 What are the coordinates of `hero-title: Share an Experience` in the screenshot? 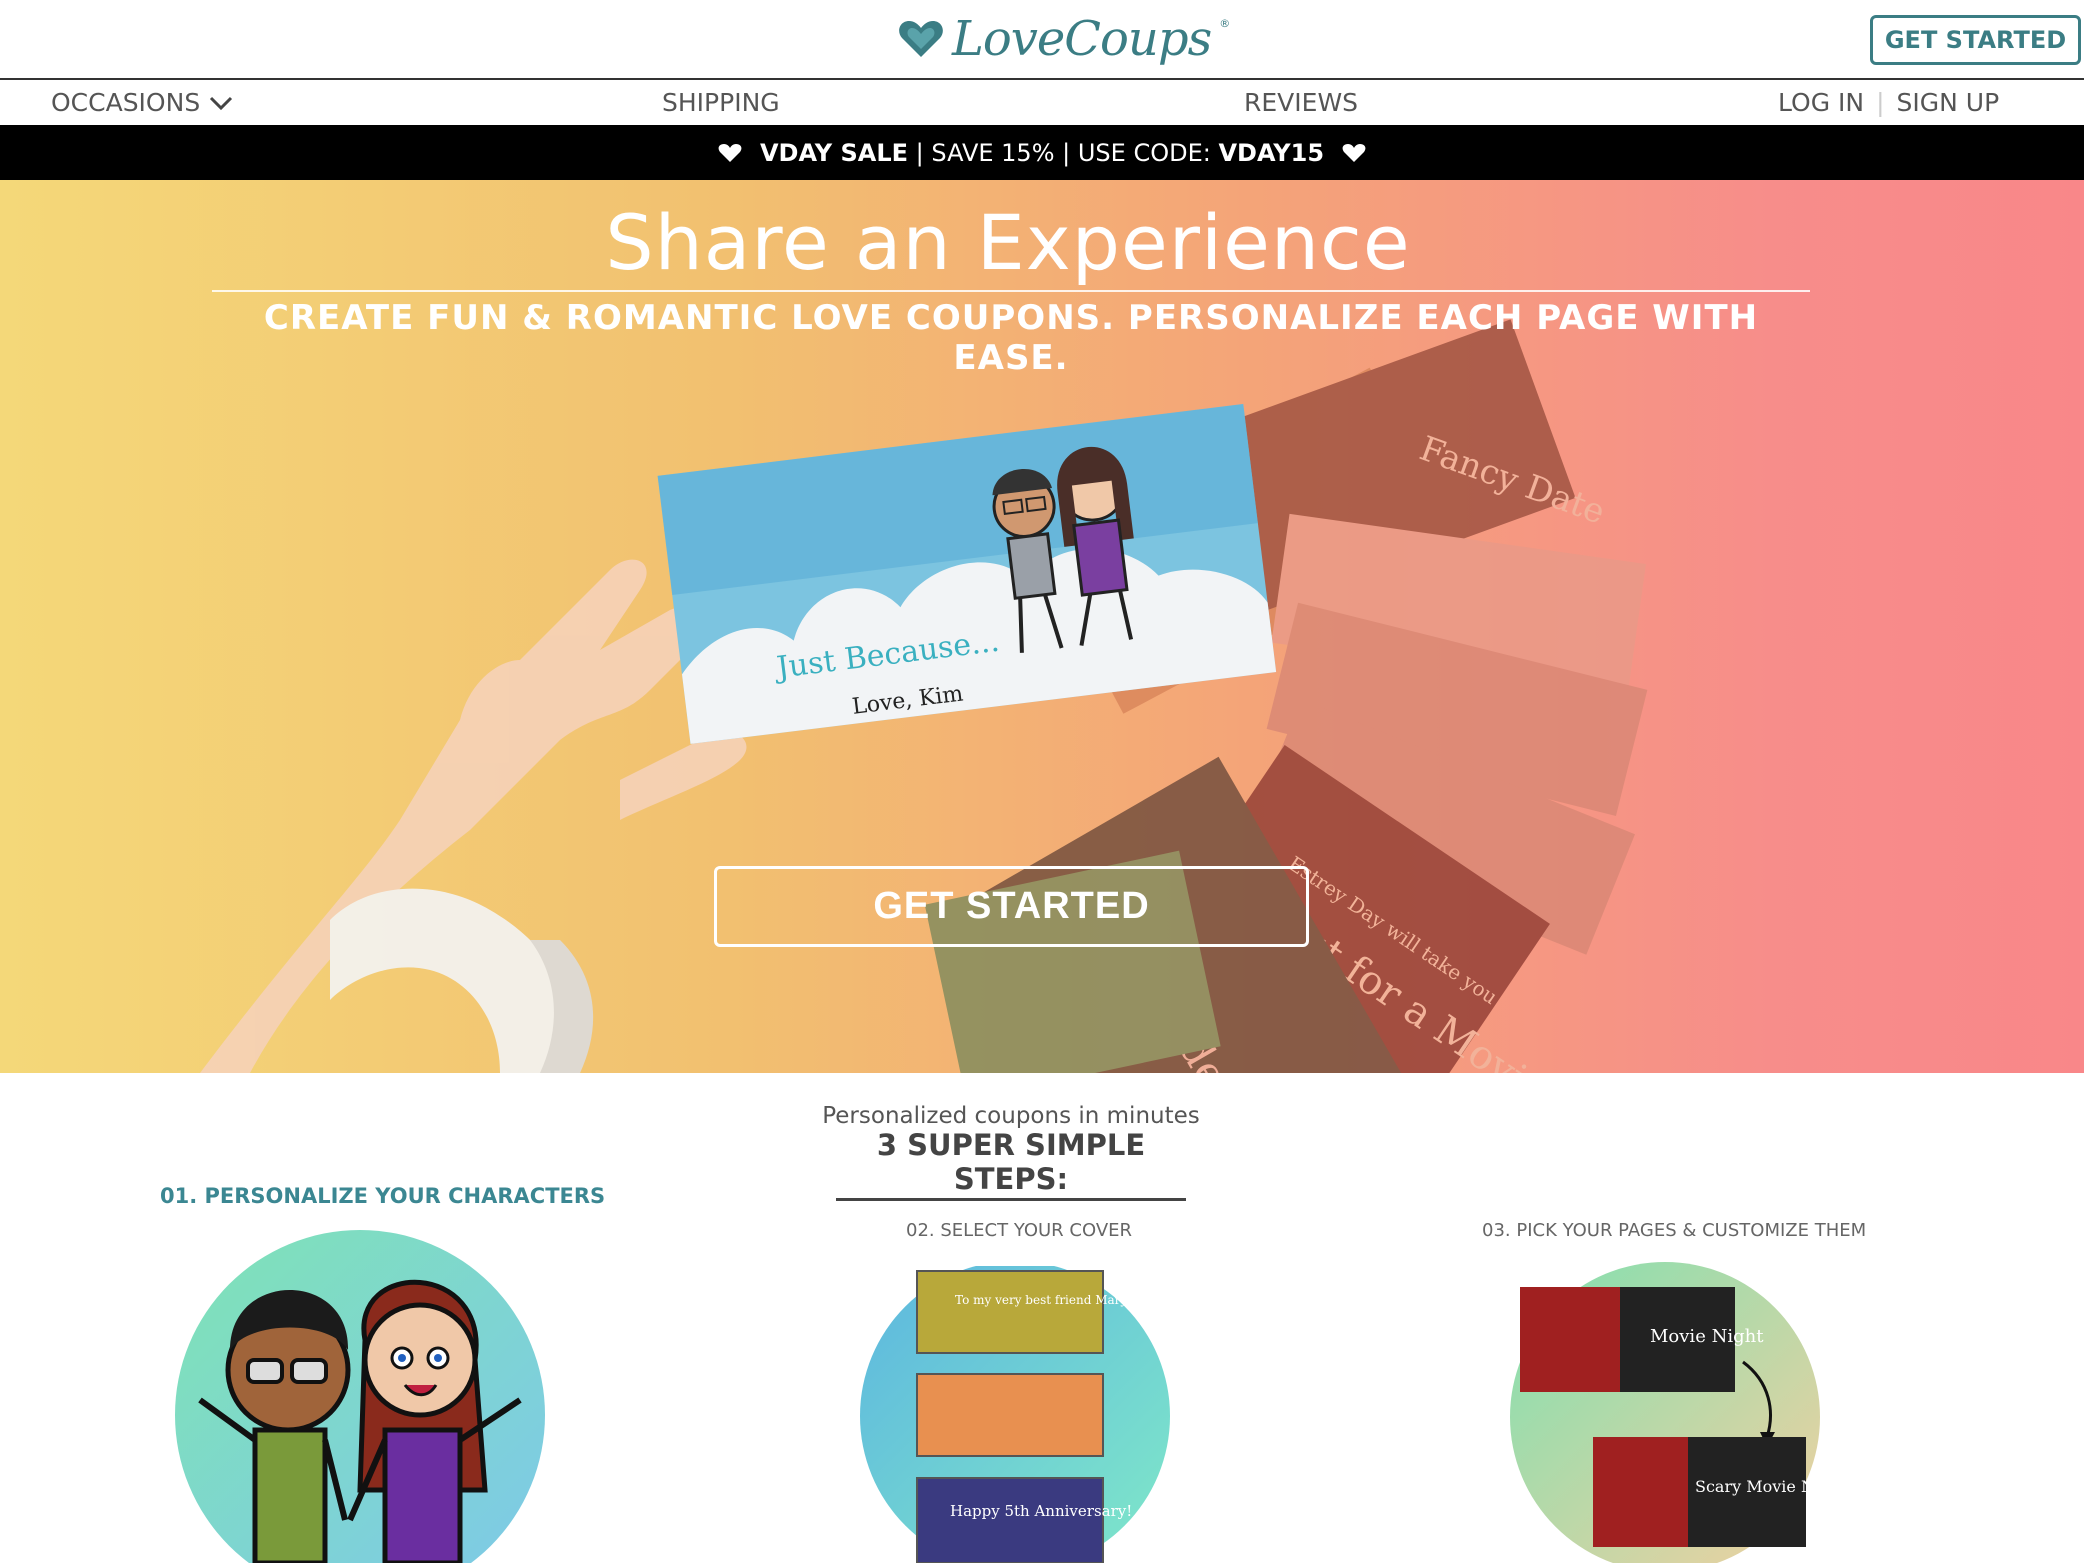 It's located at (1008, 242).